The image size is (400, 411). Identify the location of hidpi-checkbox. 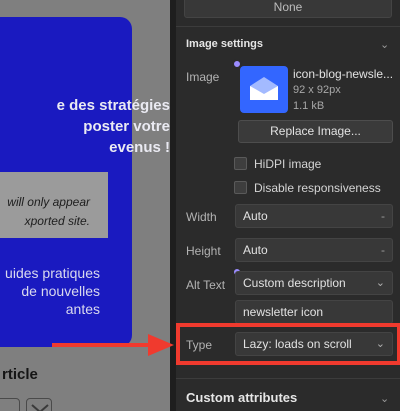
(240, 163).